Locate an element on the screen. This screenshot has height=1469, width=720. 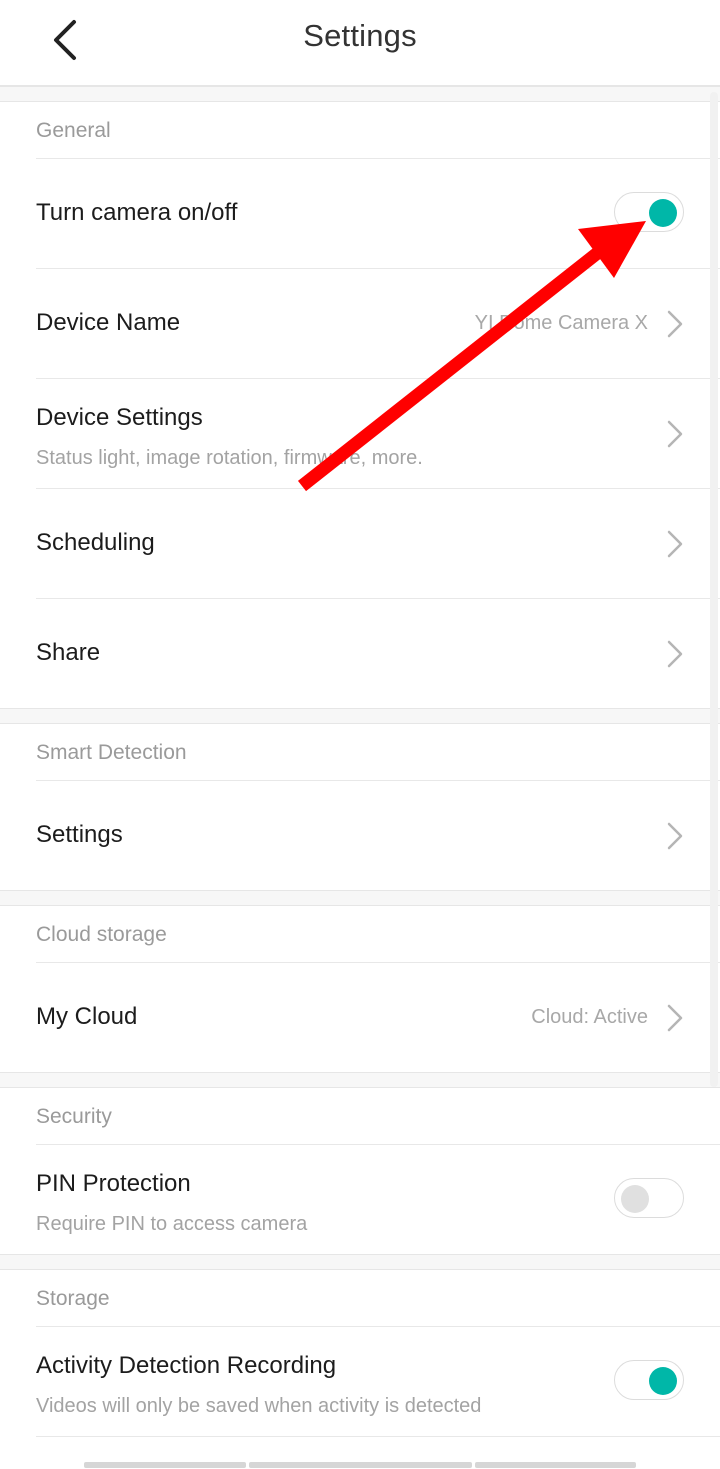
camera-power-toggle is located at coordinates (649, 212).